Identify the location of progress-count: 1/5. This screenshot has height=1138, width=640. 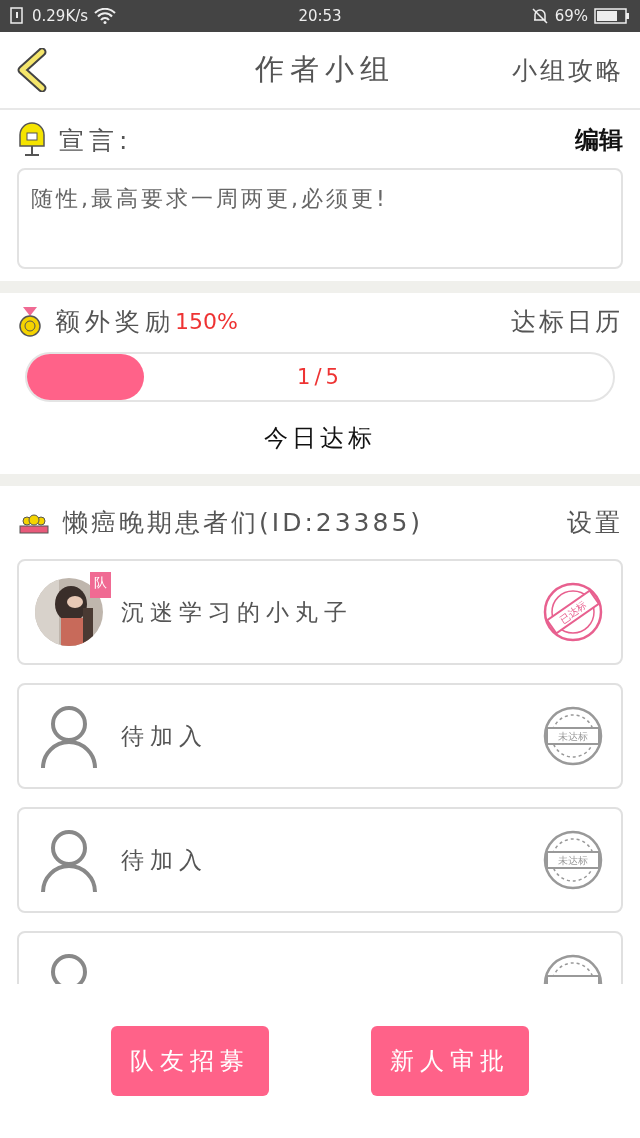
(320, 377).